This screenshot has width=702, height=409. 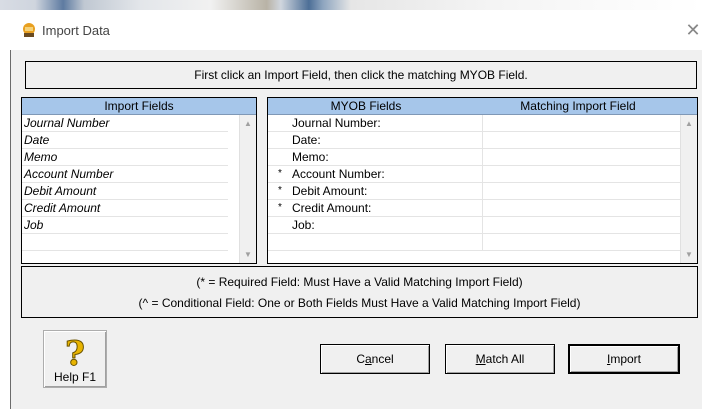 I want to click on cancel-label-post: ncel, so click(x=382, y=359).